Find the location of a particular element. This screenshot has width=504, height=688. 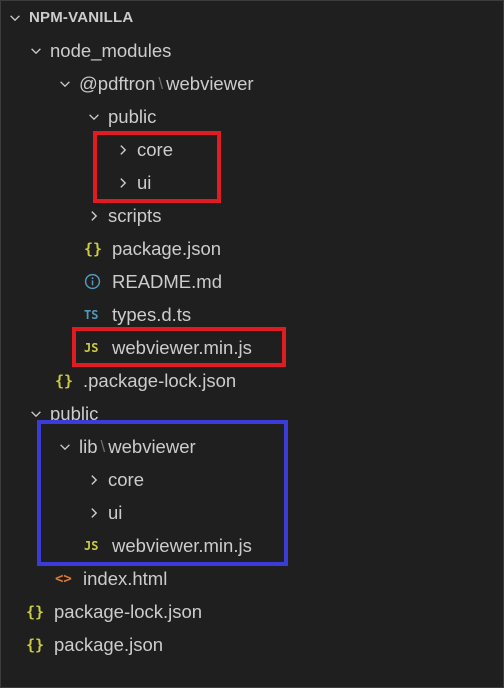

tree-item-label: scripts is located at coordinates (135, 215).